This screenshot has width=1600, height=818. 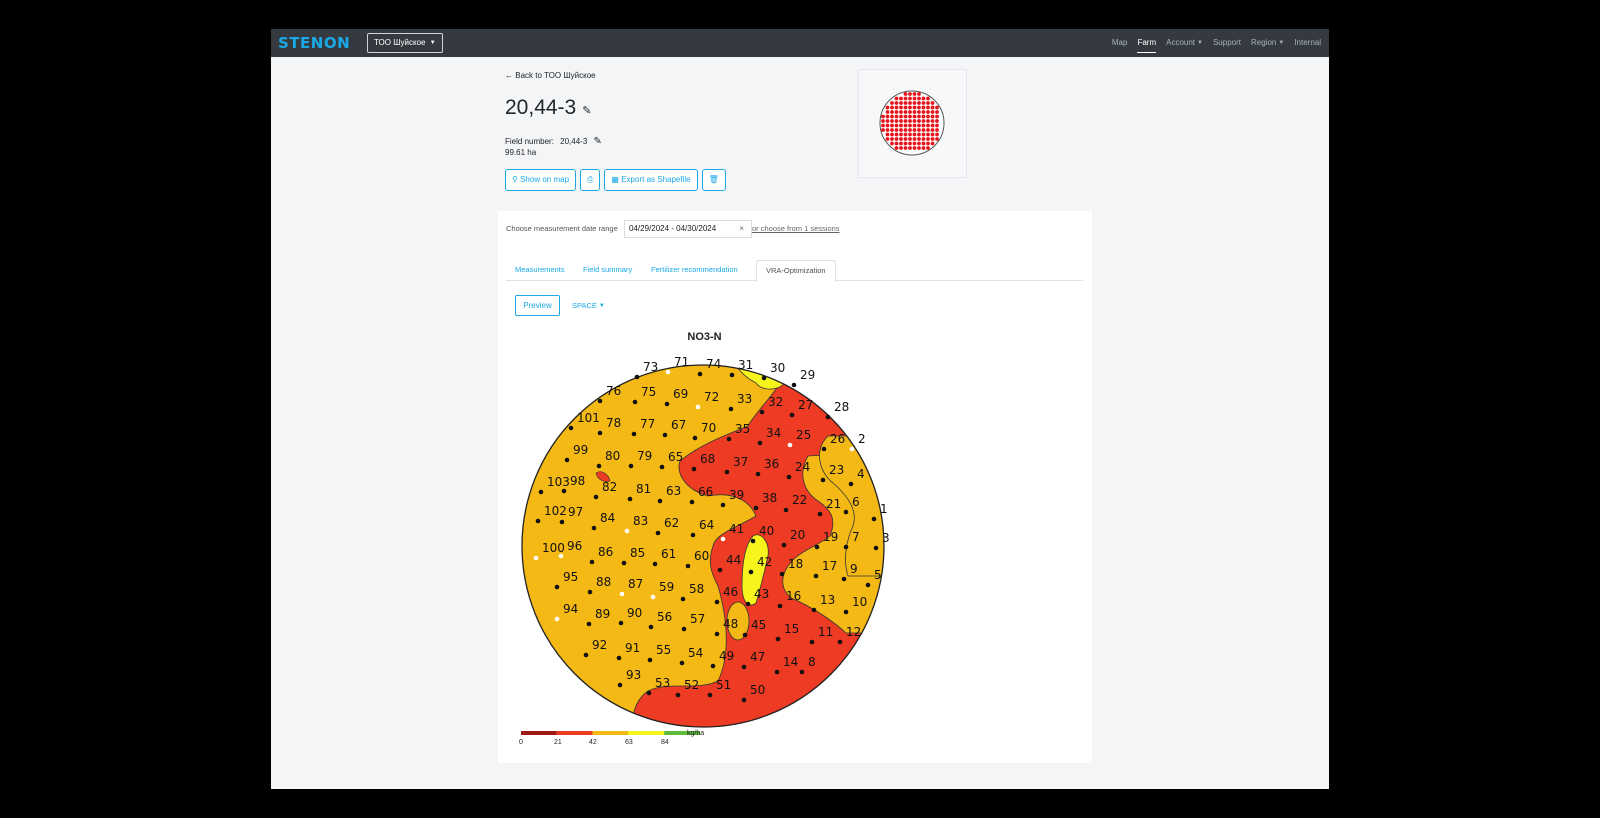 I want to click on sample-point-label: 101, so click(x=588, y=418).